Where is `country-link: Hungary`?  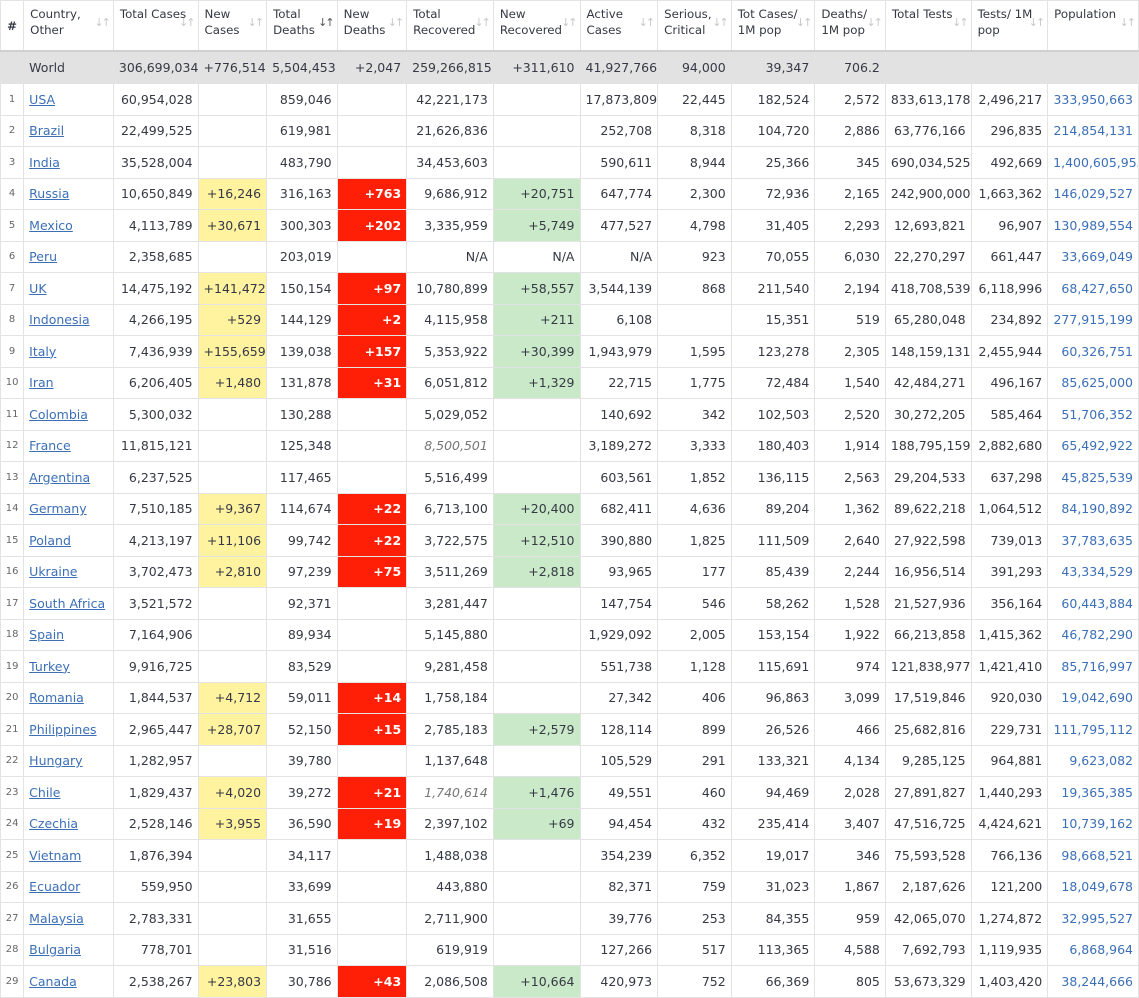 country-link: Hungary is located at coordinates (55, 760).